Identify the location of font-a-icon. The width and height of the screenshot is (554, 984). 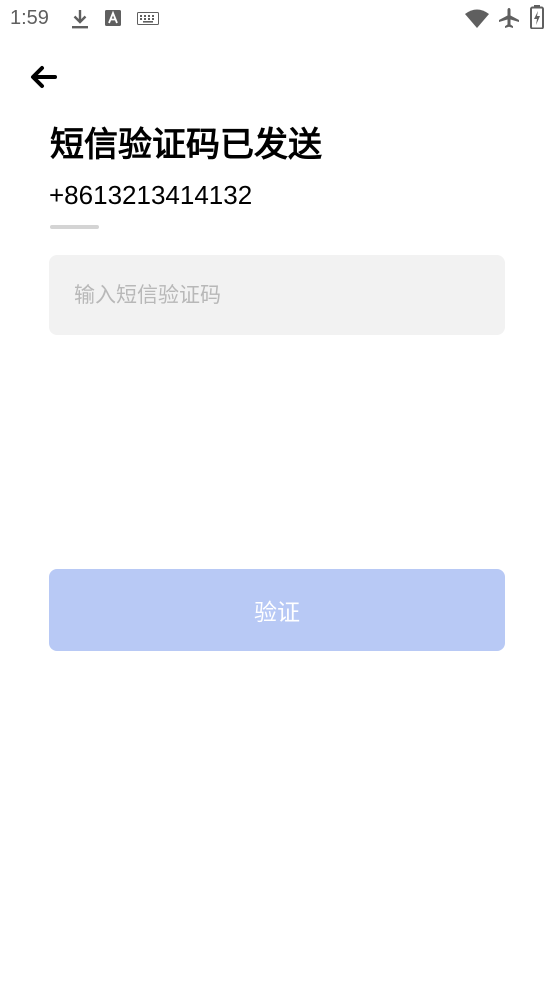
(113, 20).